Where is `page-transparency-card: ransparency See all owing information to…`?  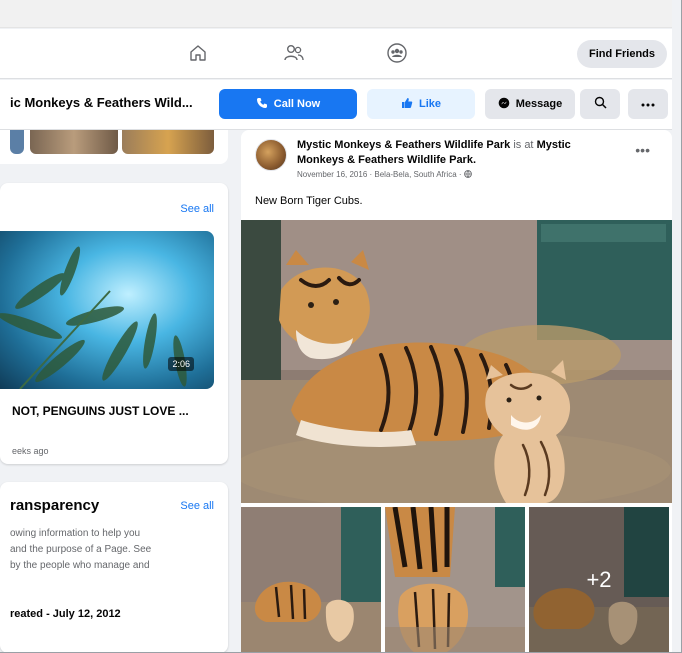
page-transparency-card: ransparency See all owing information to… is located at coordinates (114, 567).